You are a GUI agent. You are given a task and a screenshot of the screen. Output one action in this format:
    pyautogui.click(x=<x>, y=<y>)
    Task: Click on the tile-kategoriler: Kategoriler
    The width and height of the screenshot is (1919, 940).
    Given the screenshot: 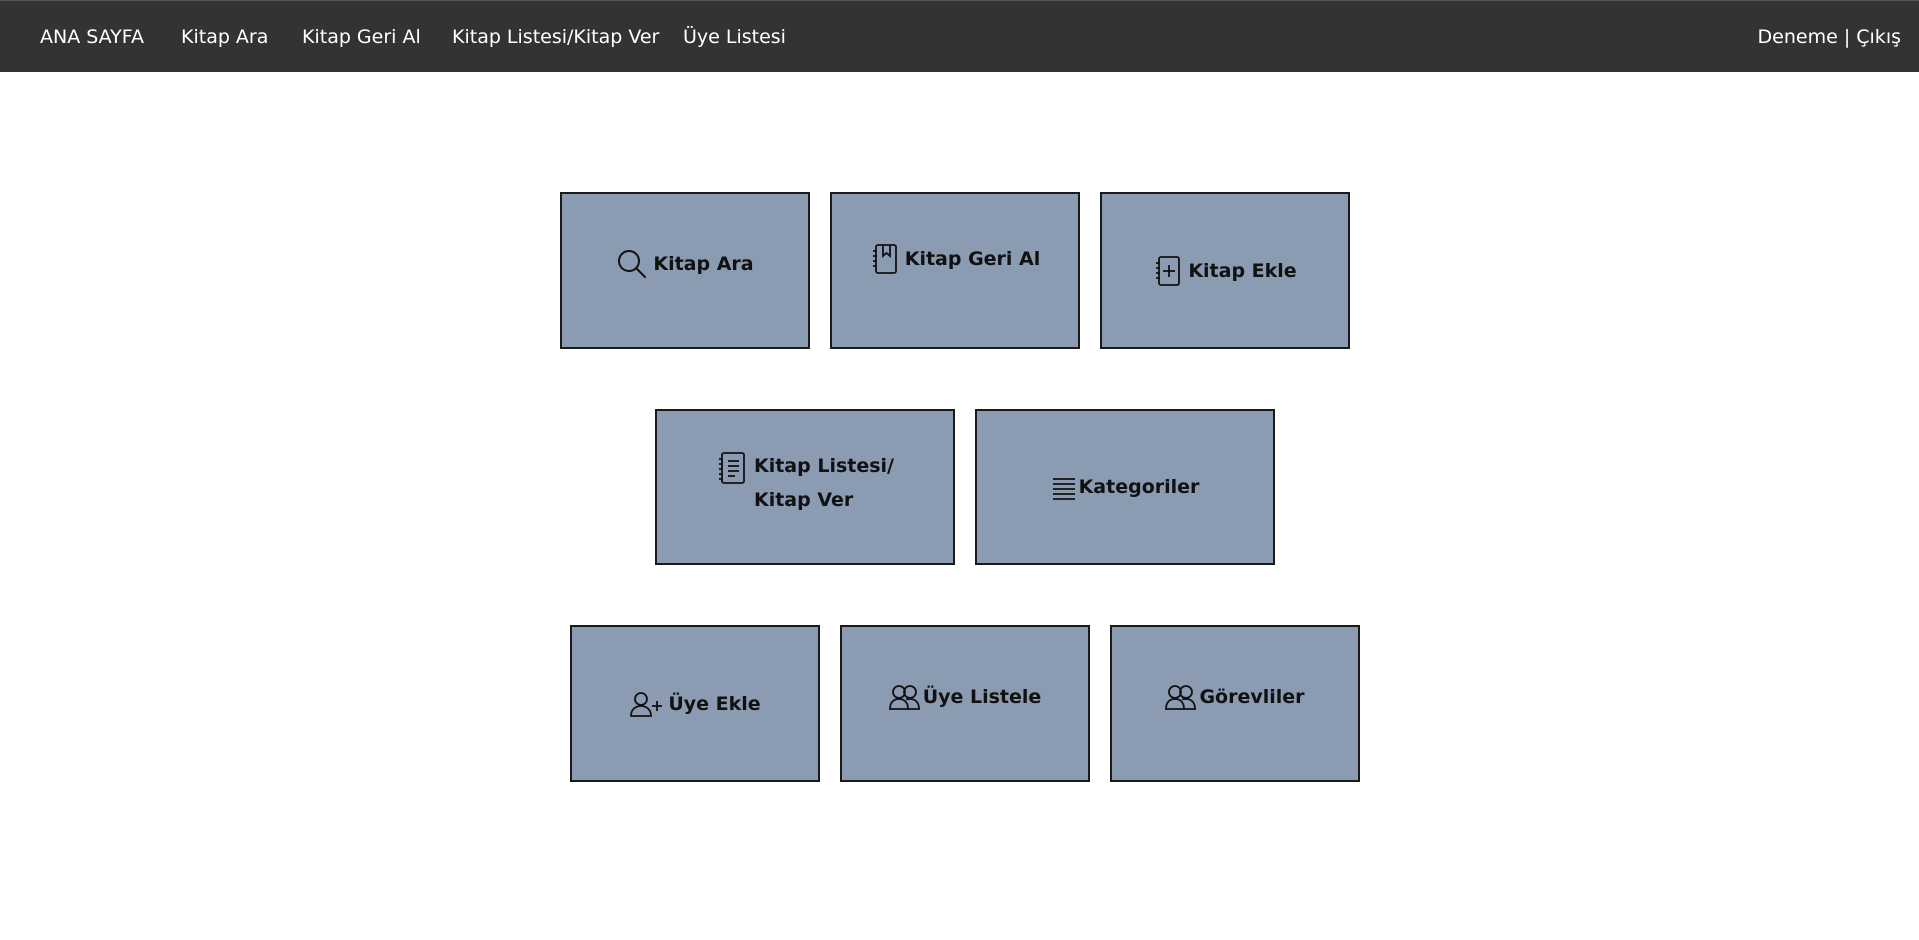 What is the action you would take?
    pyautogui.click(x=1125, y=487)
    